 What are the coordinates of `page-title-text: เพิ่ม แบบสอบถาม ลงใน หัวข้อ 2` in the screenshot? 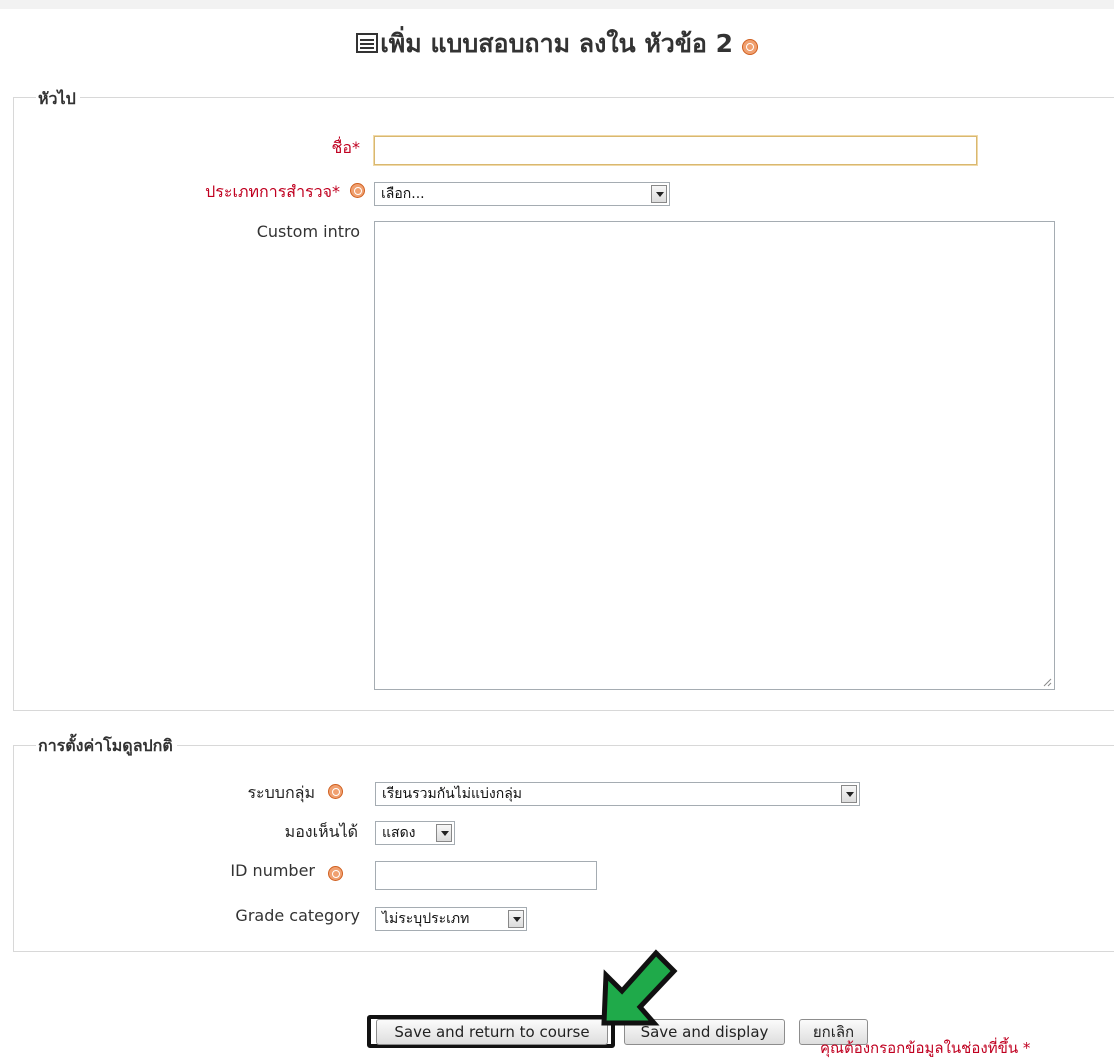 It's located at (557, 43).